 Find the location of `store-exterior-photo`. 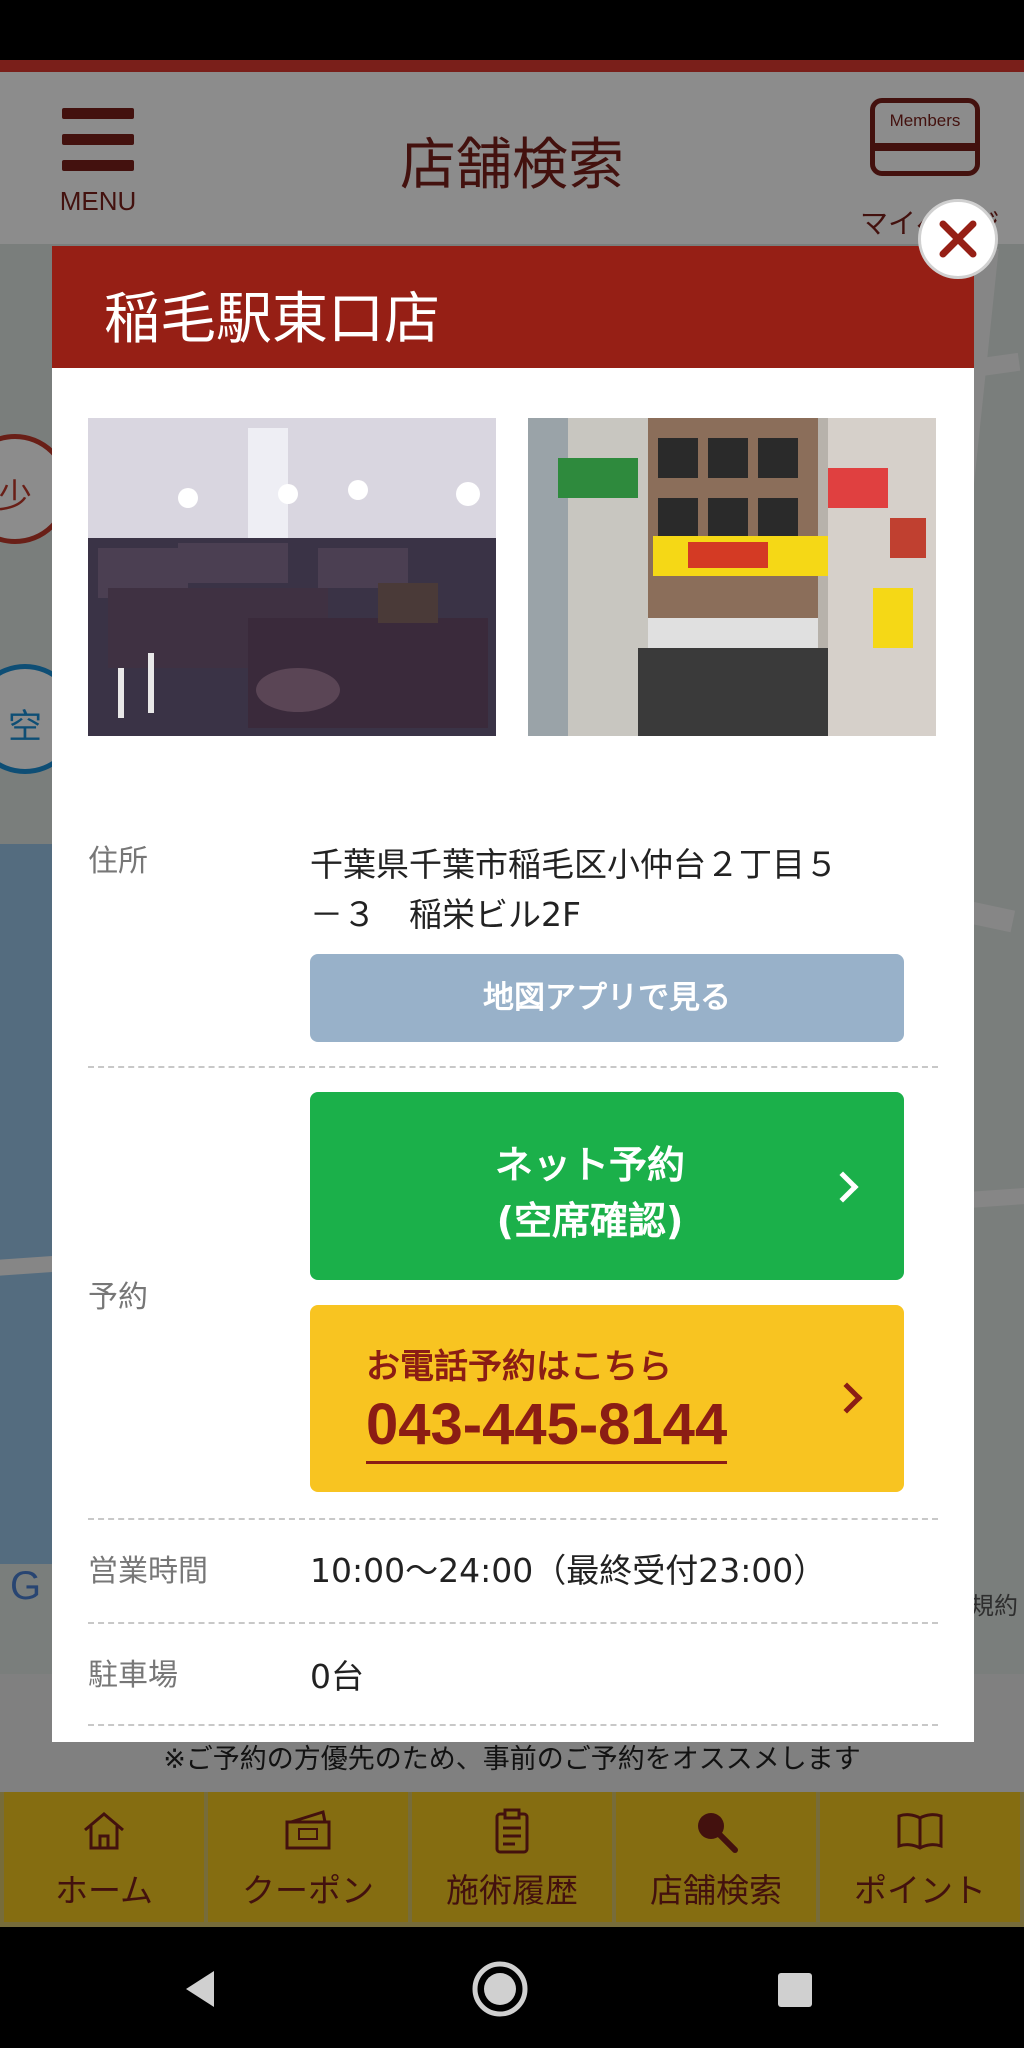

store-exterior-photo is located at coordinates (732, 577).